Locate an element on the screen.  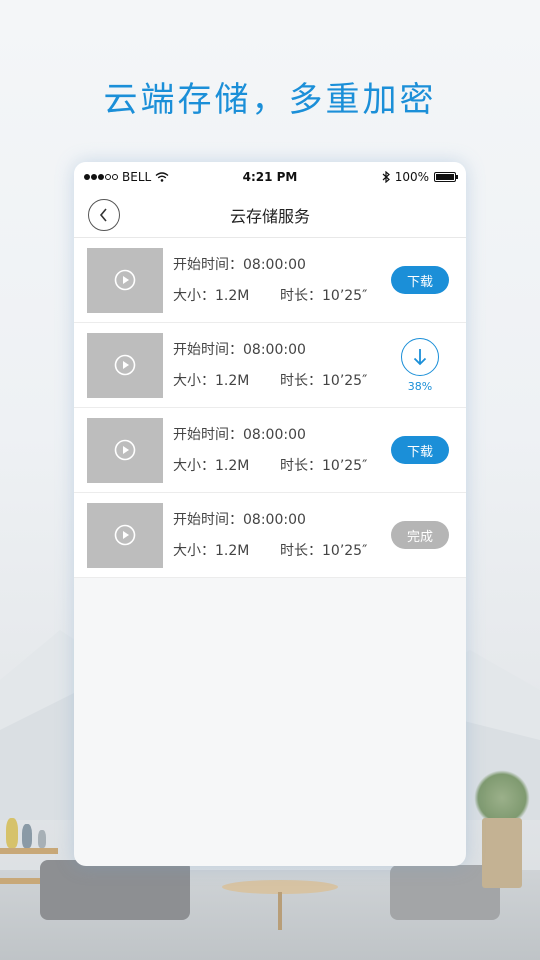
plant-pot is located at coordinates (502, 853).